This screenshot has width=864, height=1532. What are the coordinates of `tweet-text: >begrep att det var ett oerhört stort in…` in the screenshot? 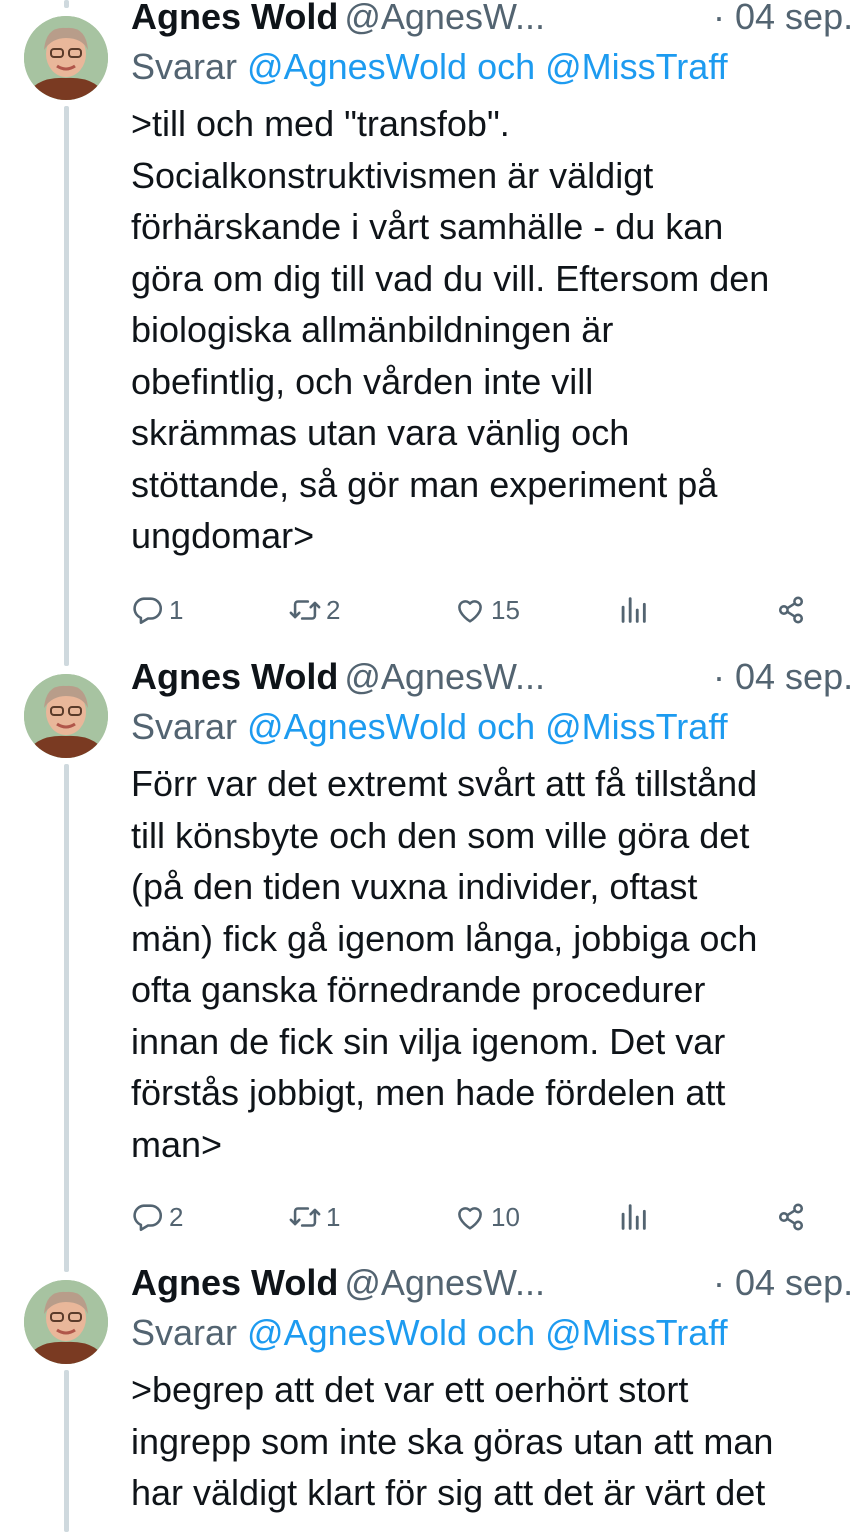 It's located at (452, 1441).